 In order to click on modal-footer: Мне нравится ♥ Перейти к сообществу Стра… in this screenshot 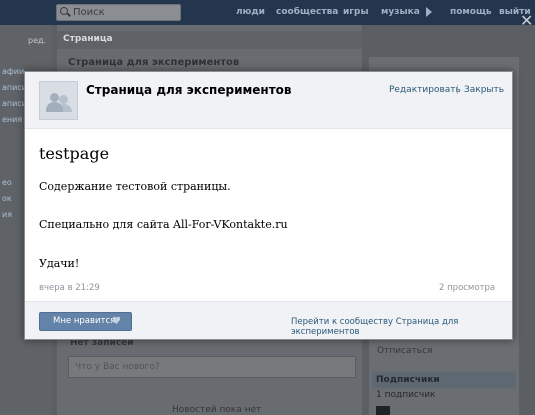, I will do `click(268, 320)`.